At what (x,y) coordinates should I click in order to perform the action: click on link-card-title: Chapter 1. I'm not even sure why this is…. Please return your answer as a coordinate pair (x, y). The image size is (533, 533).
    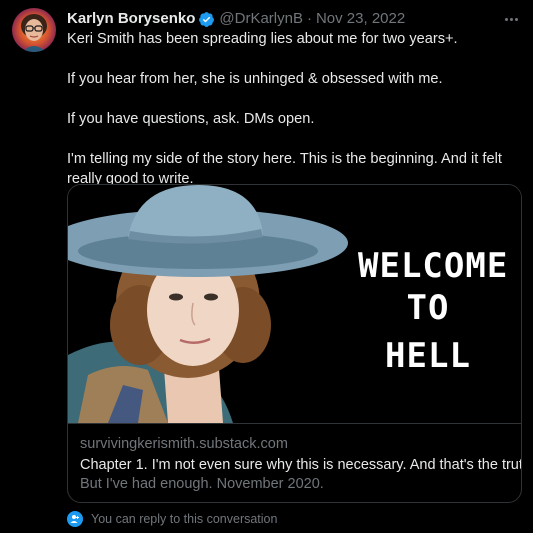
    Looking at the image, I should click on (301, 465).